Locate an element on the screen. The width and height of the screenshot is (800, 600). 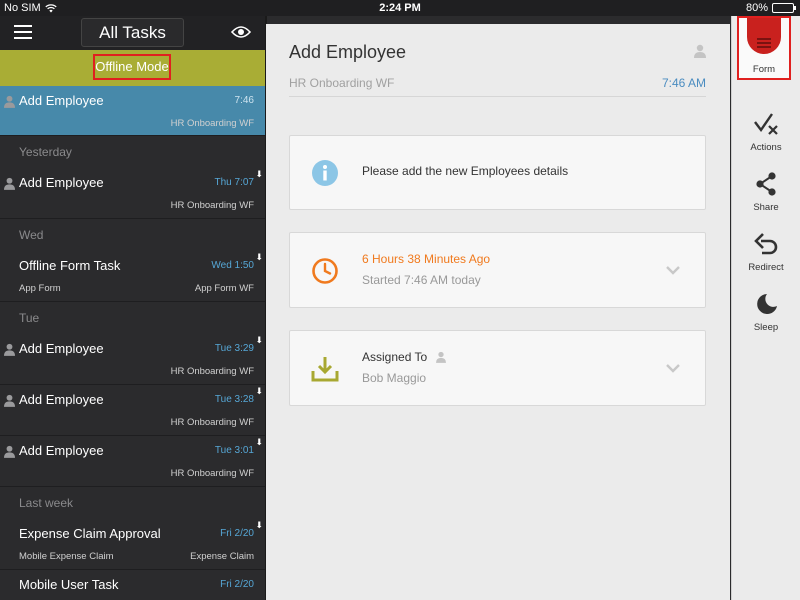
section-header: Tue is located at coordinates (132, 318).